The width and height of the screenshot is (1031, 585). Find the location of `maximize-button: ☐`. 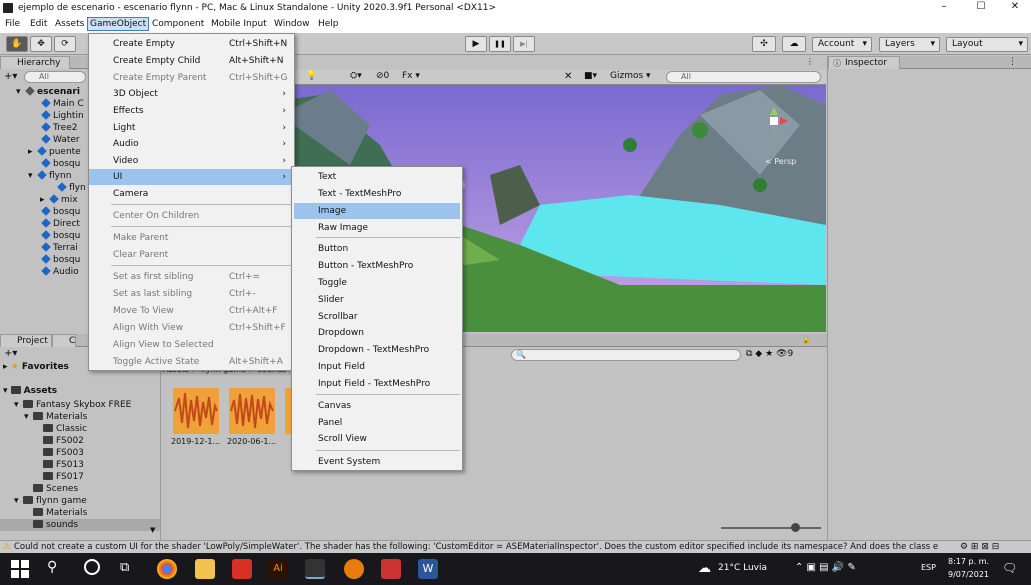

maximize-button: ☐ is located at coordinates (981, 8).